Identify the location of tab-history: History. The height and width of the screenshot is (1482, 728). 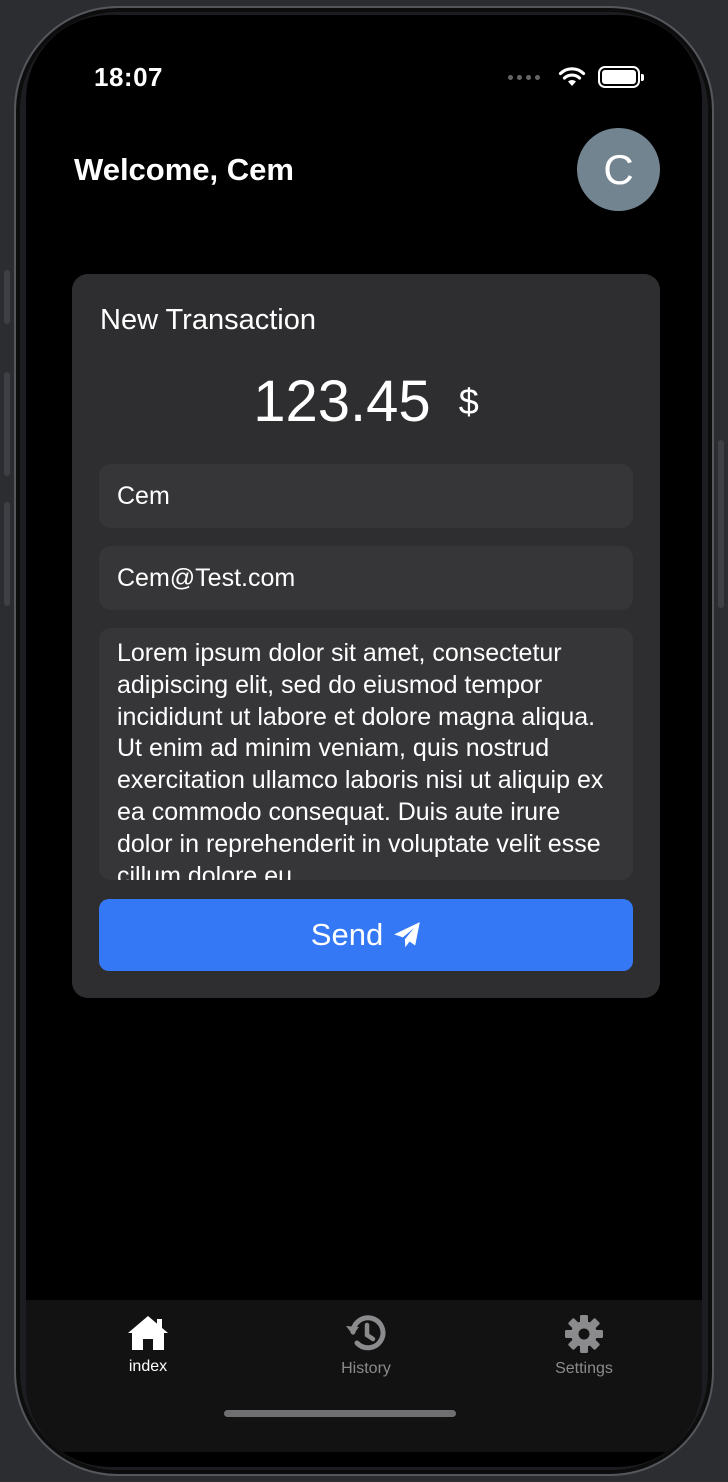
(366, 1346).